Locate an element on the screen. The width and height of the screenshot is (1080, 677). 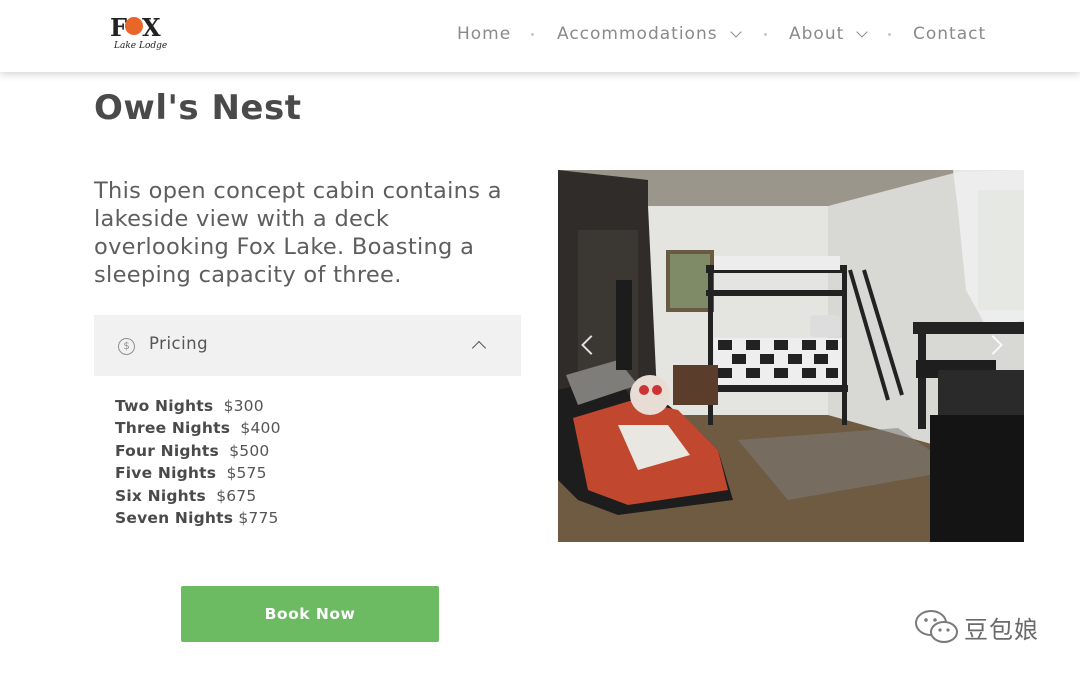
nav-contact-wrap: Contact is located at coordinates (949, 34).